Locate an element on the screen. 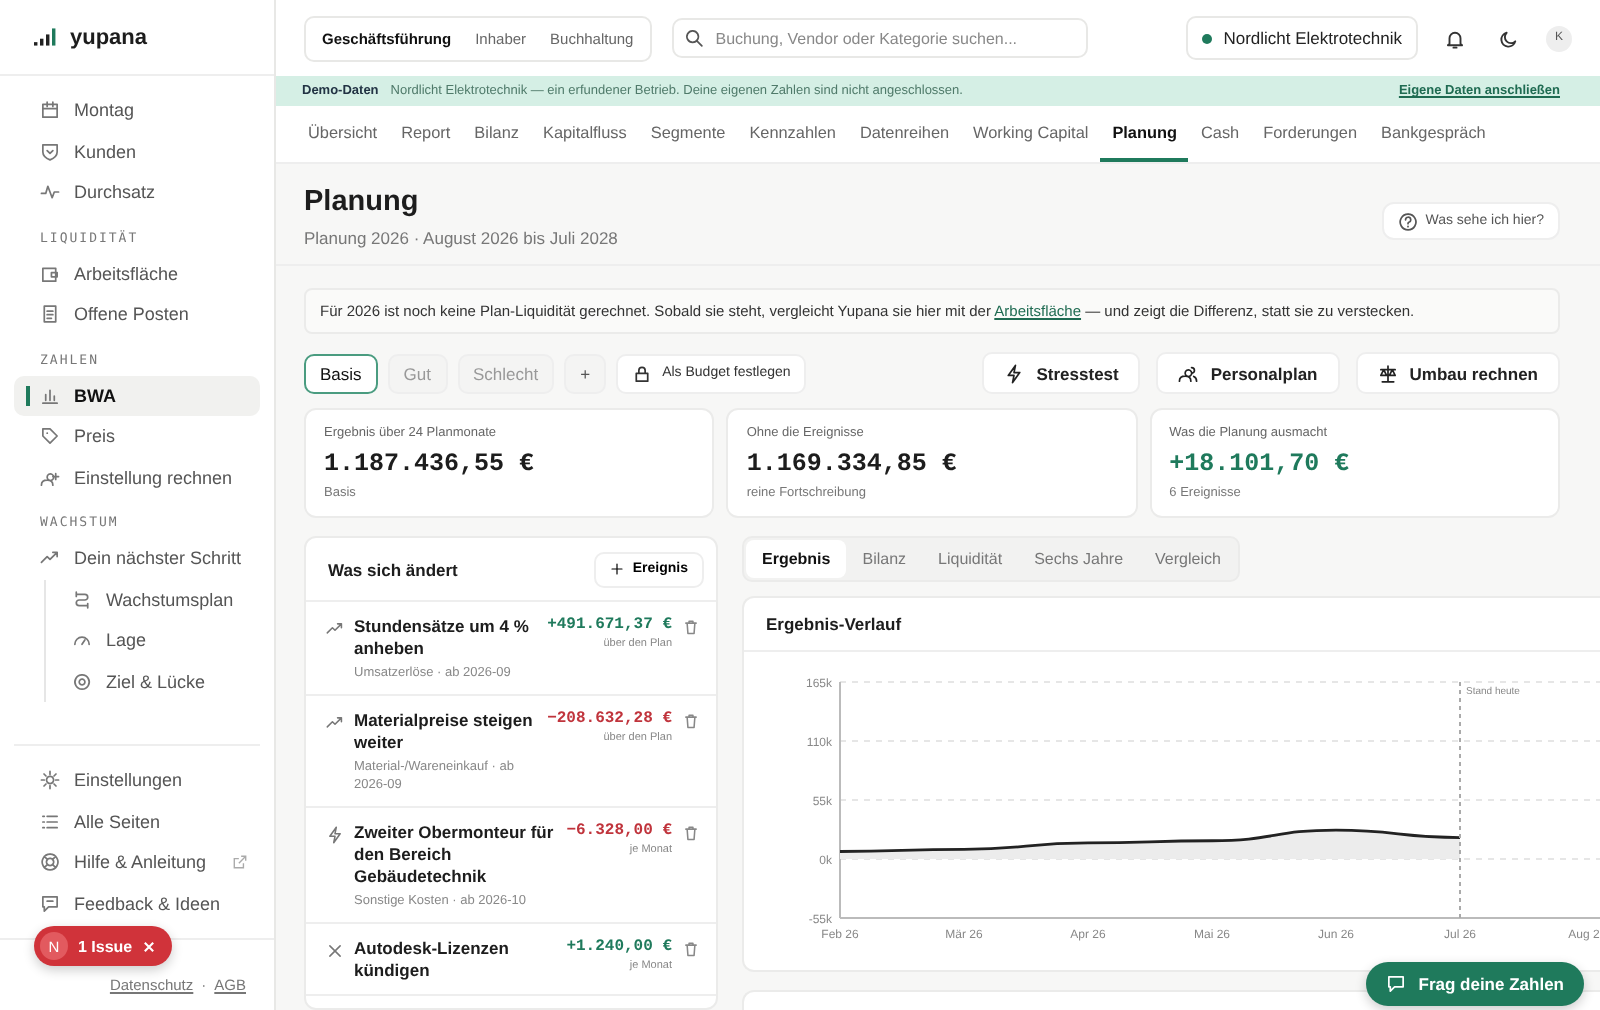  event-amount: −208.632,28 € is located at coordinates (609, 719).